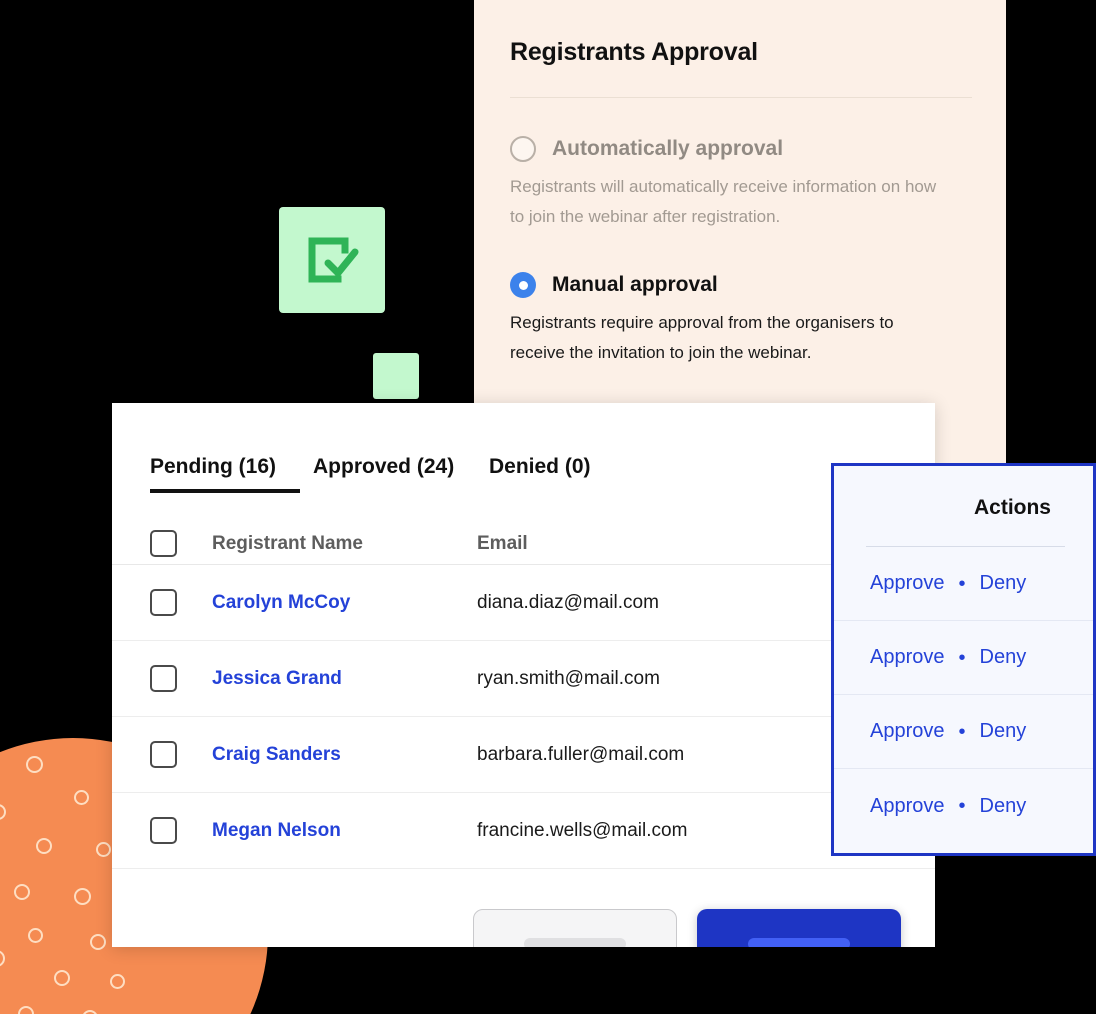 This screenshot has height=1014, width=1096. What do you see at coordinates (523, 529) in the screenshot?
I see `table-header-row: Registrant Name Email` at bounding box center [523, 529].